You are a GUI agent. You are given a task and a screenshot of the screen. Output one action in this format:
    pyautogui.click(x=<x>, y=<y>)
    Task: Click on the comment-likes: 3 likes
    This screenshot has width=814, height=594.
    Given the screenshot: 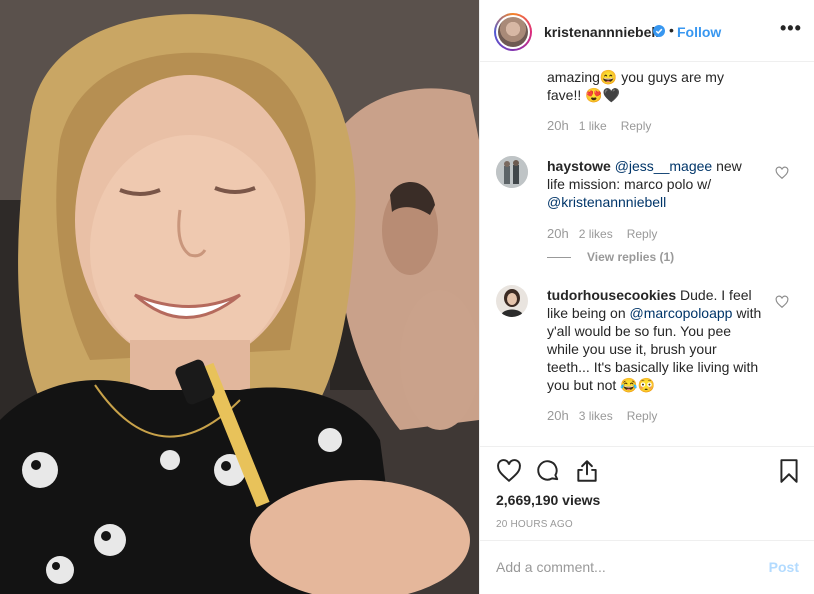 What is the action you would take?
    pyautogui.click(x=596, y=416)
    